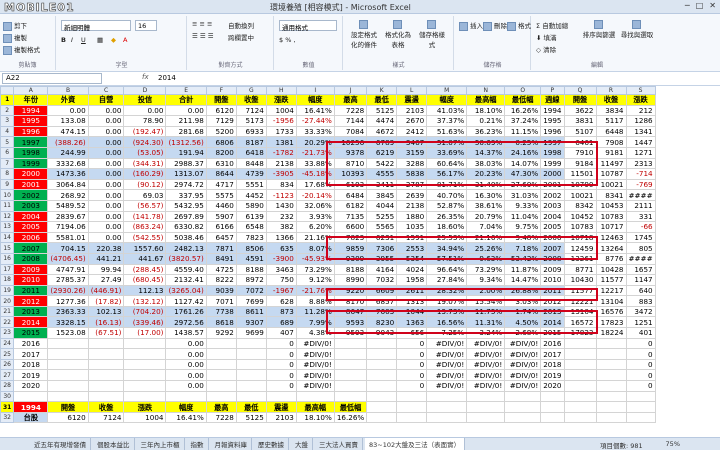 The image size is (720, 450). What do you see at coordinates (611, 258) in the screenshot?
I see `table-cell: 8776` at bounding box center [611, 258].